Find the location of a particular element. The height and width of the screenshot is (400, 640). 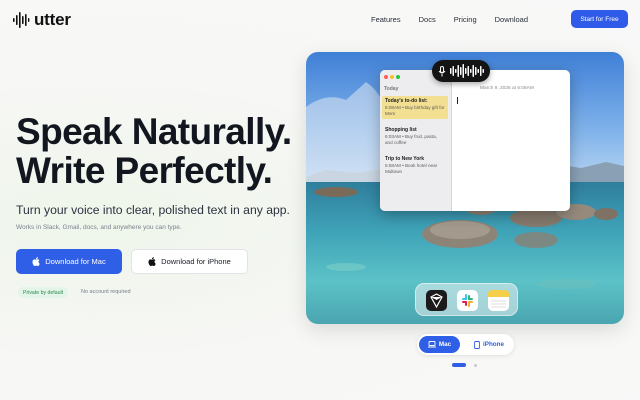

logo: utter is located at coordinates (41, 20).